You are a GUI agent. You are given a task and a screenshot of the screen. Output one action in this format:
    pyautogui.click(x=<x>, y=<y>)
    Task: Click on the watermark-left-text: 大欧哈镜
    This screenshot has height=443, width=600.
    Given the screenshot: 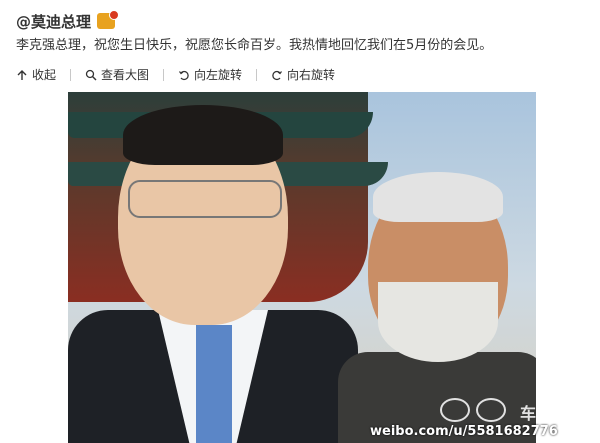 What is the action you would take?
    pyautogui.click(x=32, y=433)
    